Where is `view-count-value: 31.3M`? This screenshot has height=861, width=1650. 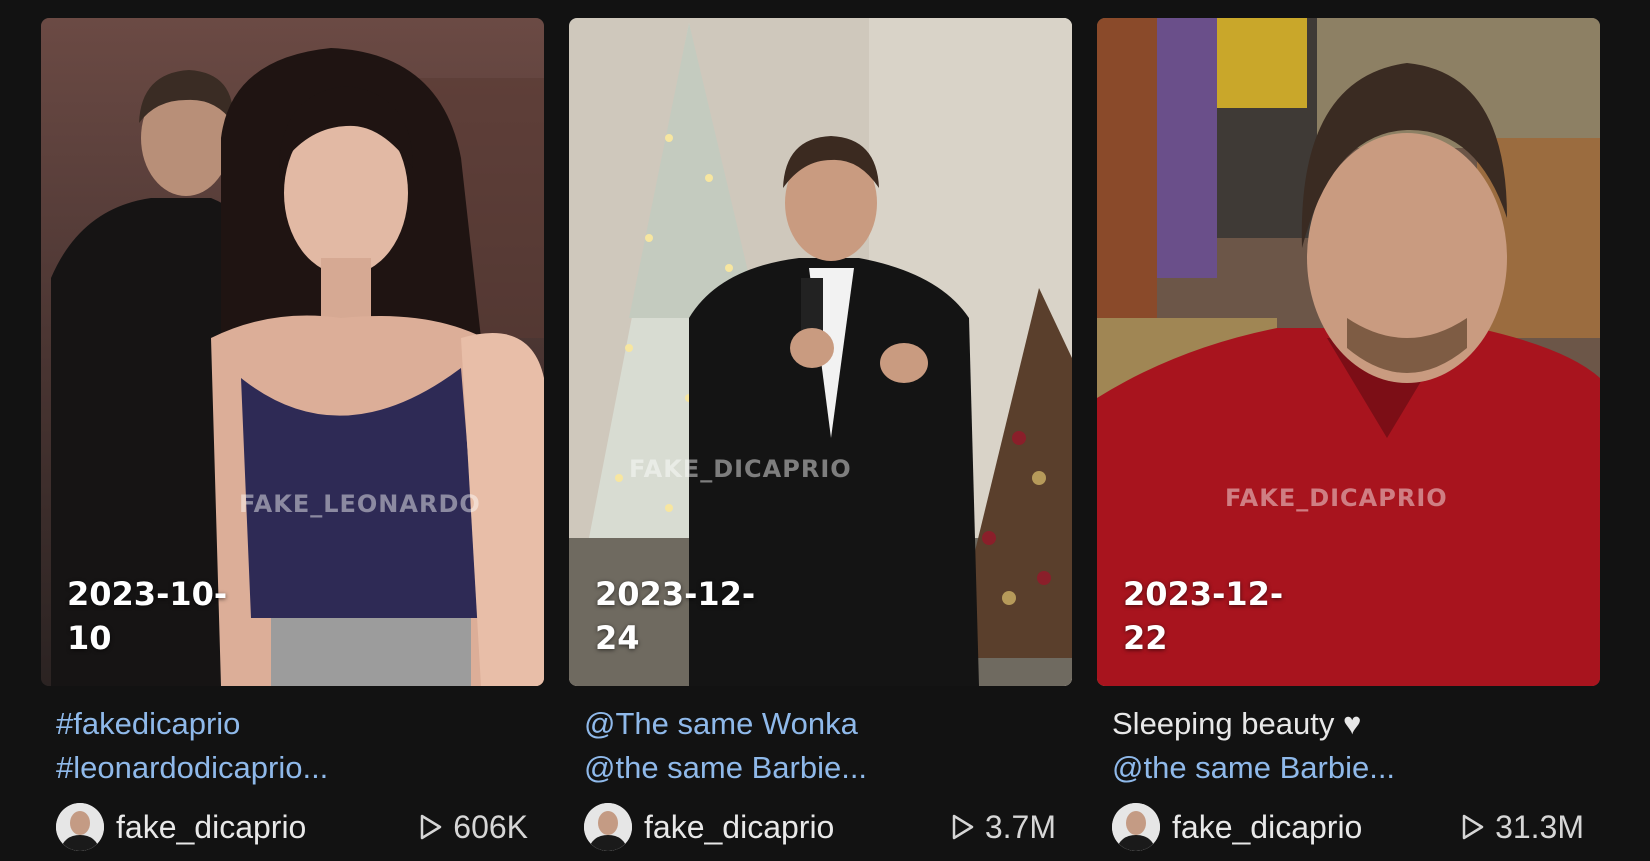
view-count-value: 31.3M is located at coordinates (1539, 826).